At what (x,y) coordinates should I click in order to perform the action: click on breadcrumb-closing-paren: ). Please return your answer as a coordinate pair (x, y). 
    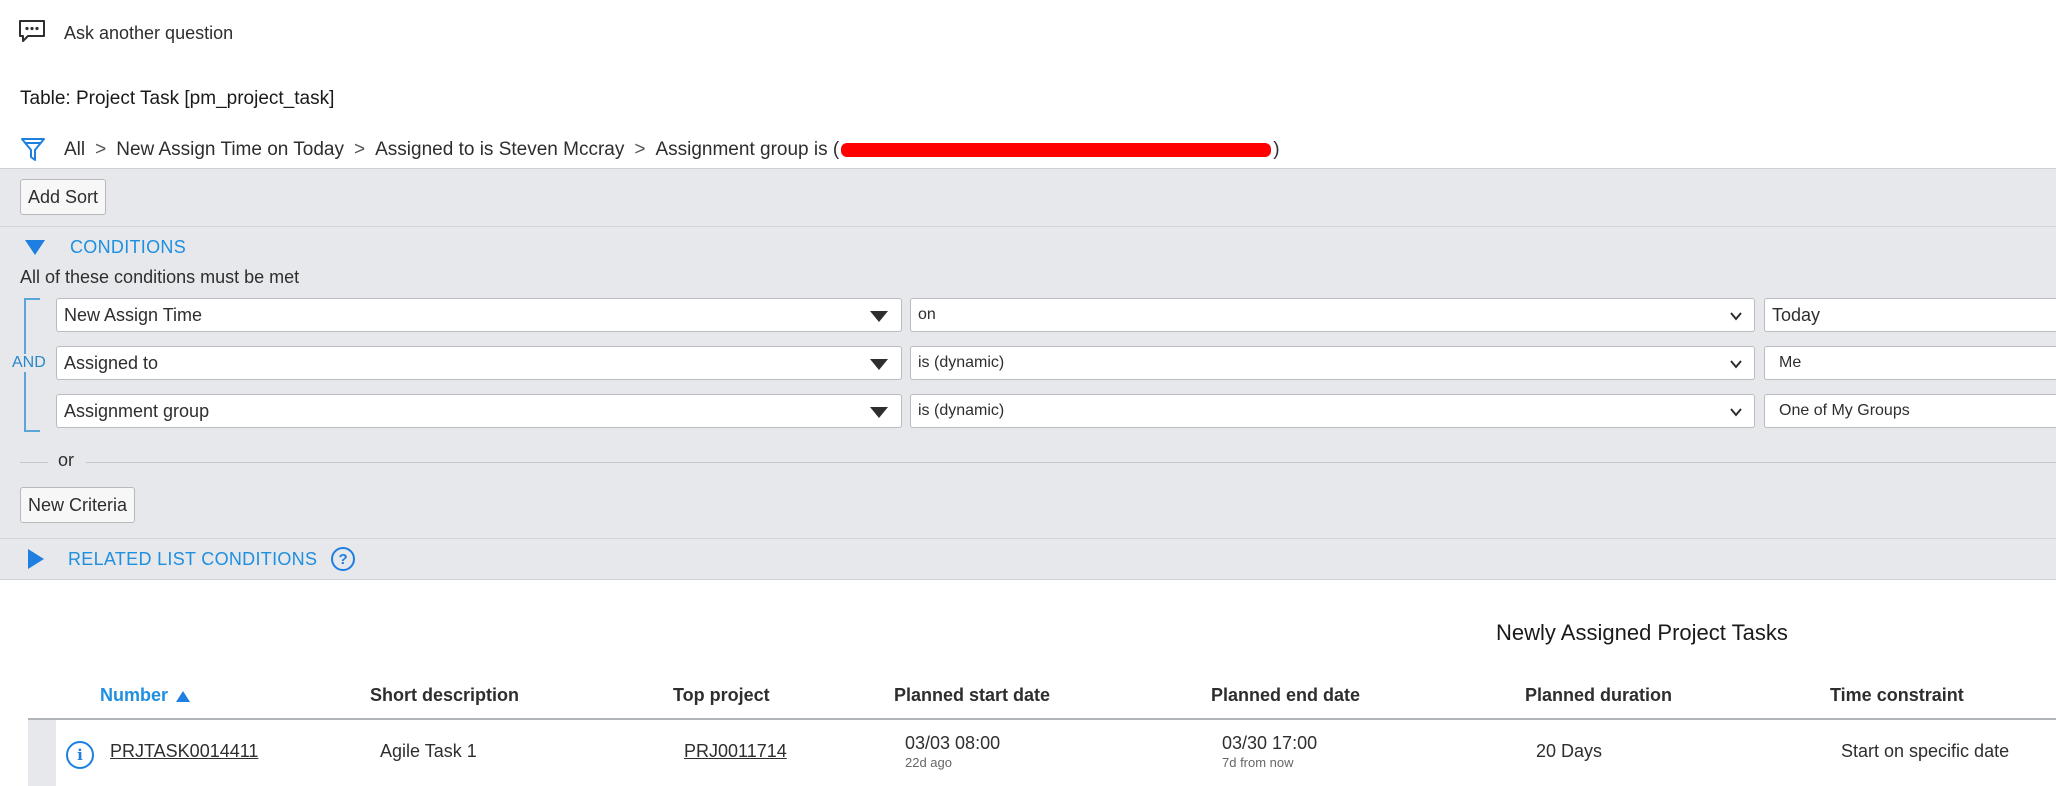
    Looking at the image, I should click on (1276, 149).